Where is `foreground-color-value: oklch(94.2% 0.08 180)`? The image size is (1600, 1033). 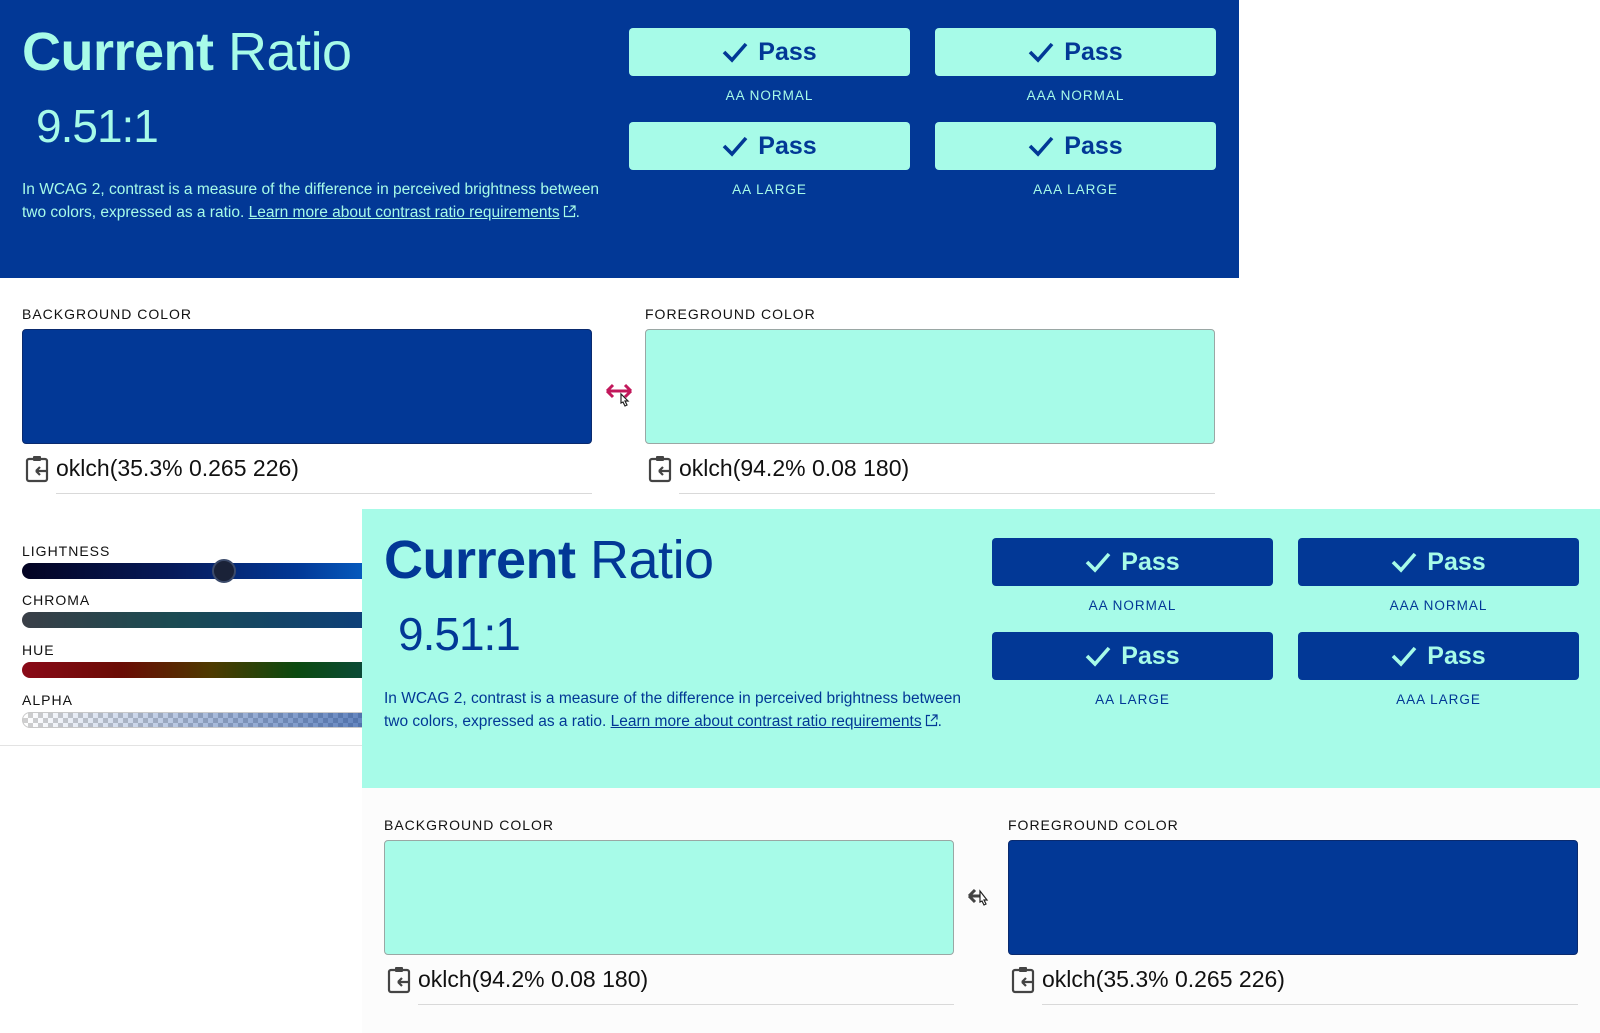 foreground-color-value: oklch(94.2% 0.08 180) is located at coordinates (794, 468).